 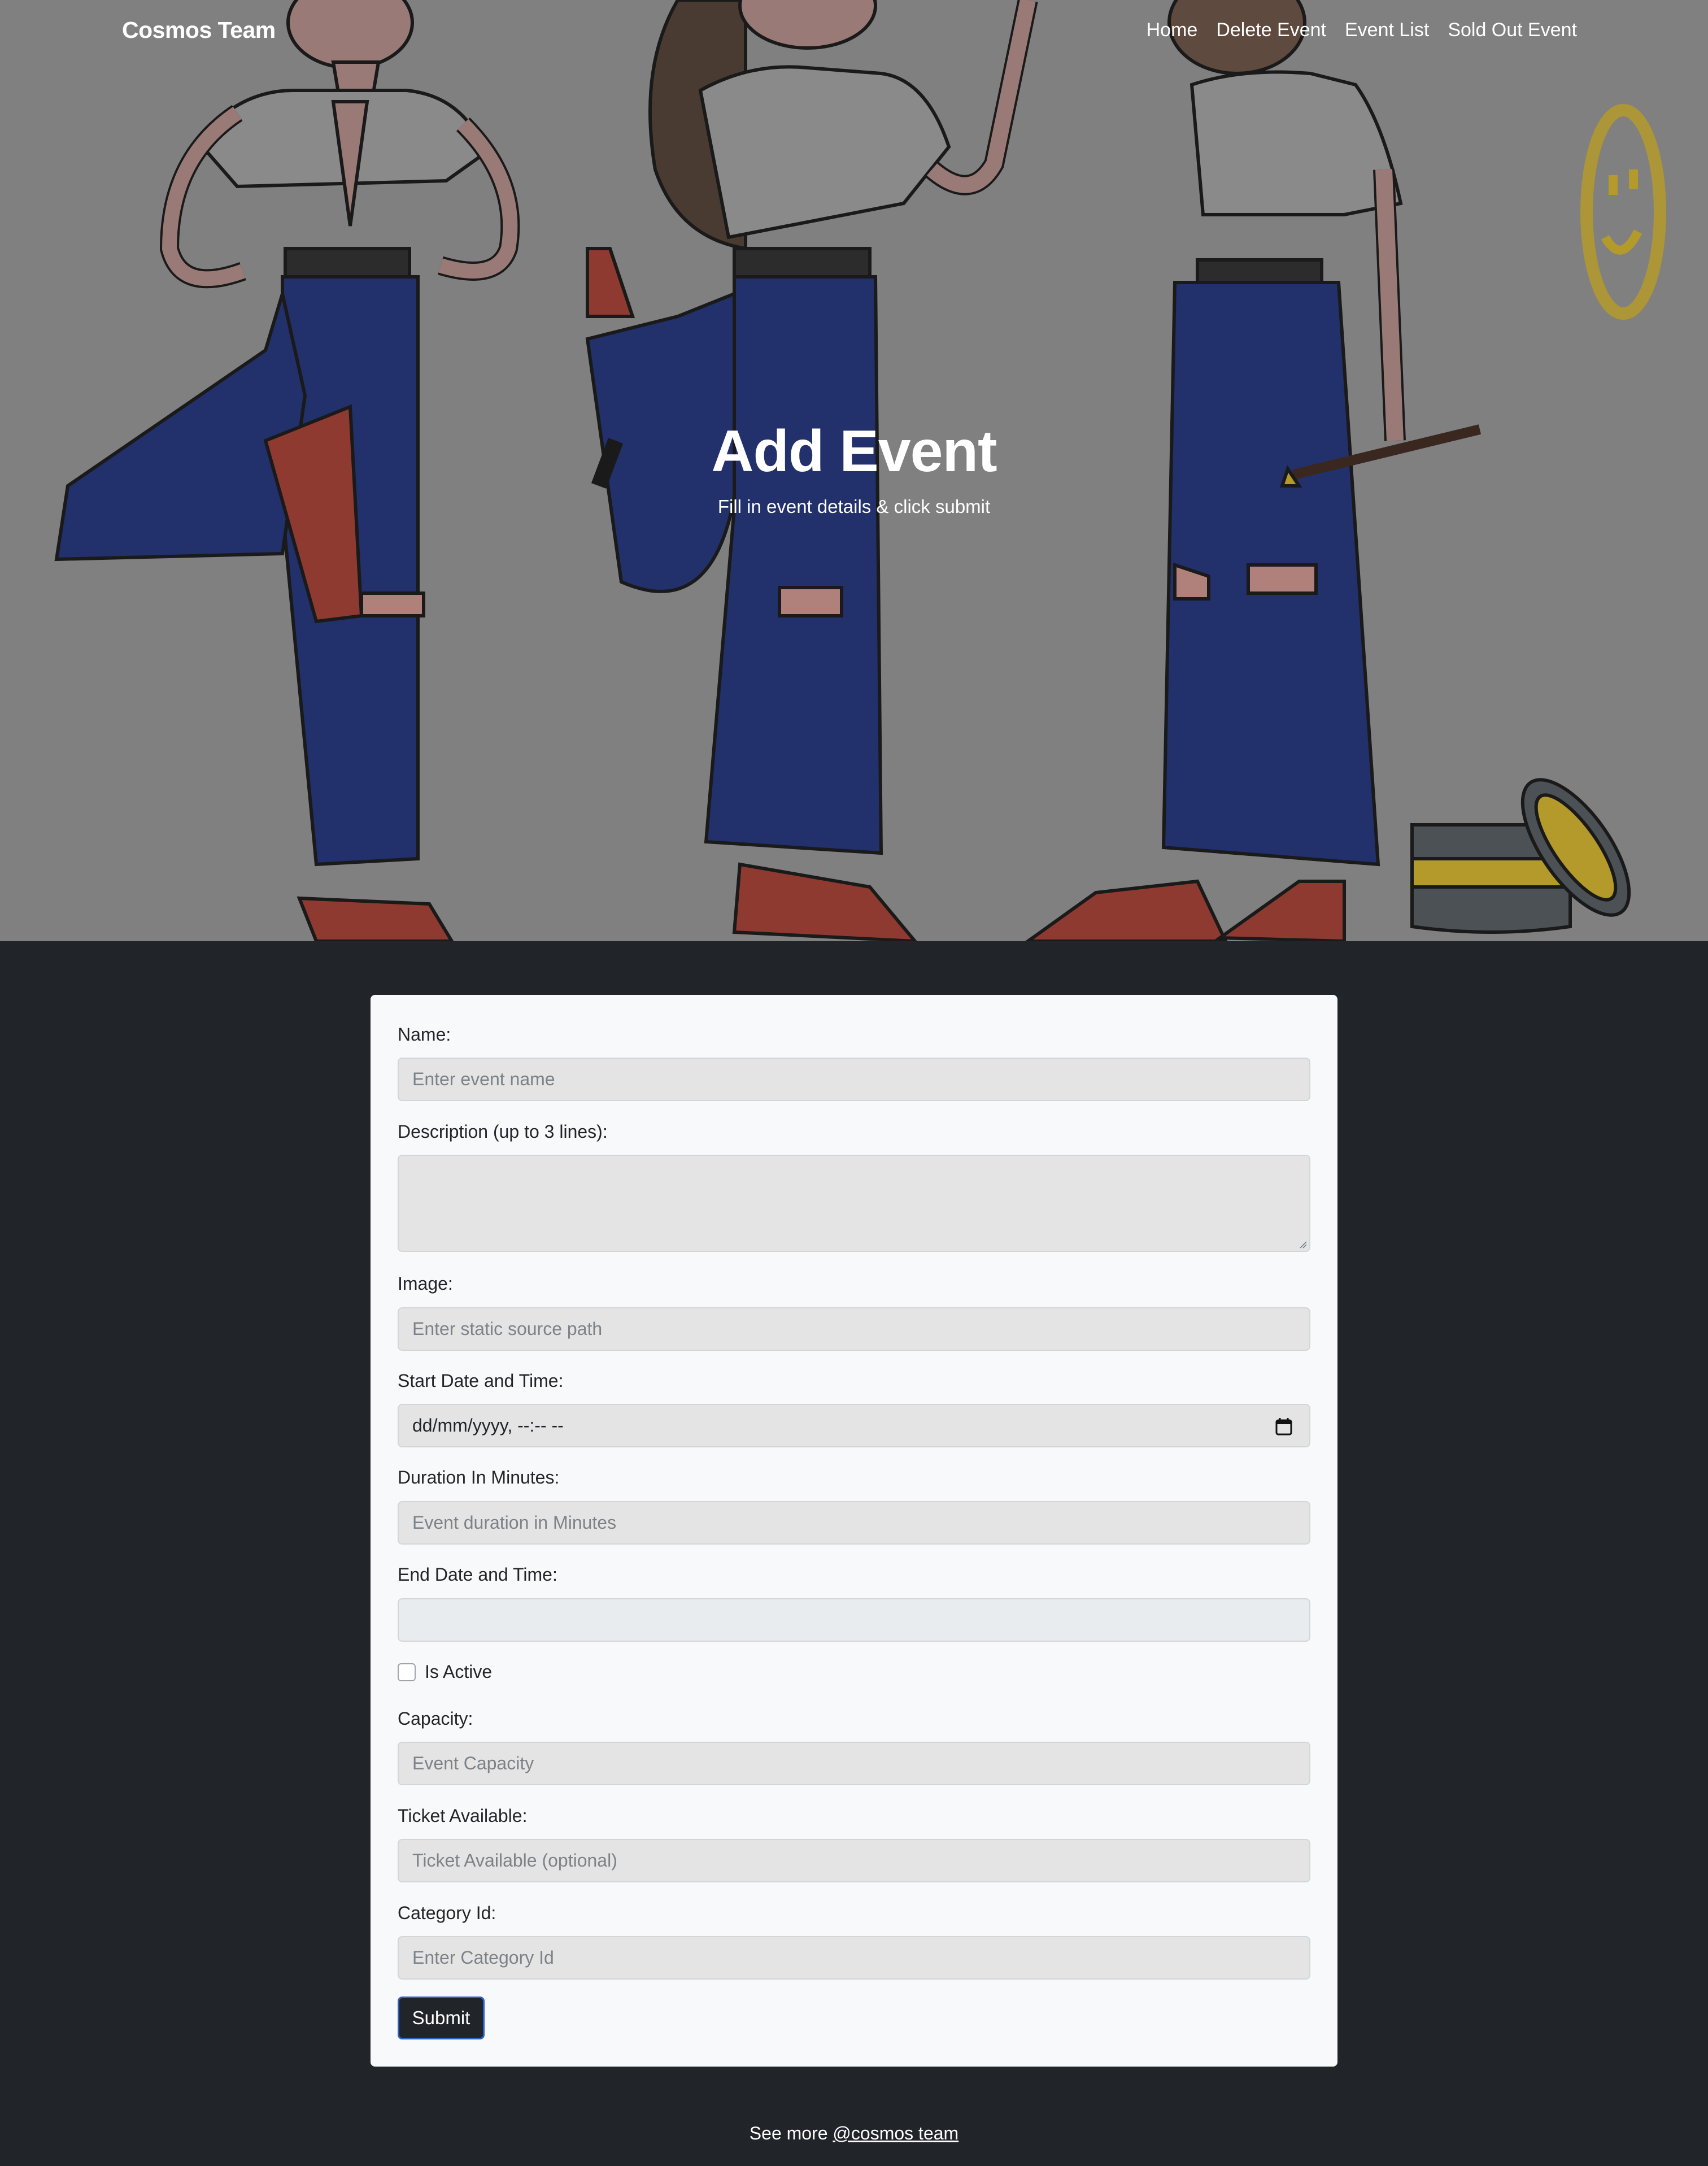 What do you see at coordinates (481, 1381) in the screenshot?
I see `start-datetime-label: Start Date and Time:` at bounding box center [481, 1381].